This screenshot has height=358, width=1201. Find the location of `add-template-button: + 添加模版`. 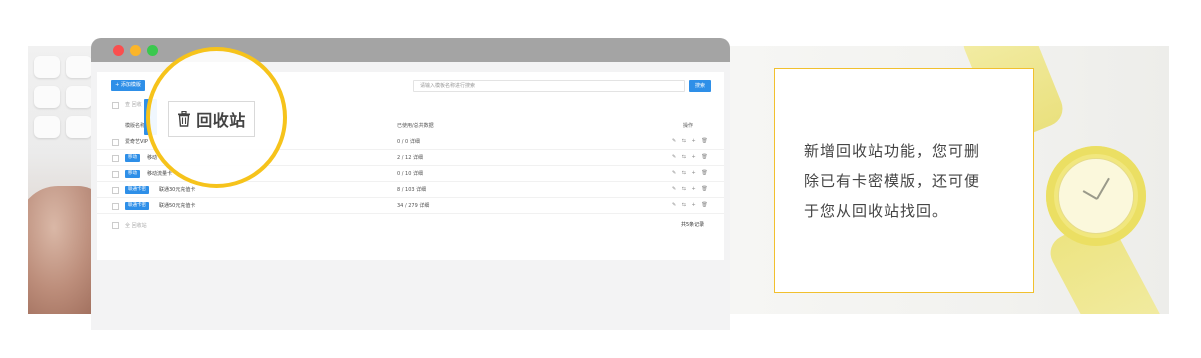

add-template-button: + 添加模版 is located at coordinates (128, 85).